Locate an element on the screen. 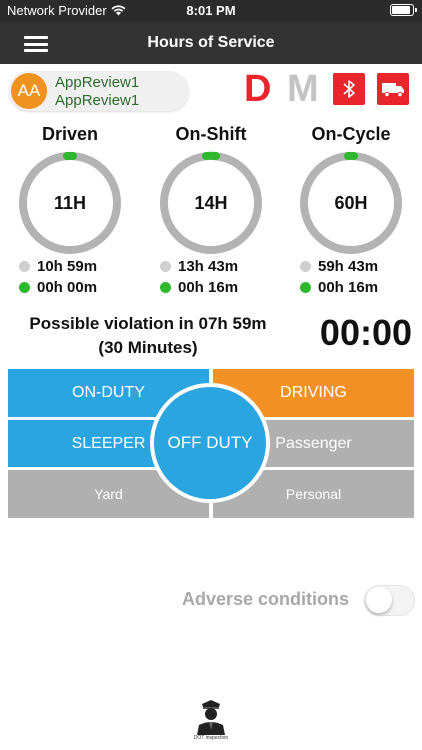 Image resolution: width=422 pixels, height=750 pixels. gauge-value: 60H is located at coordinates (351, 203).